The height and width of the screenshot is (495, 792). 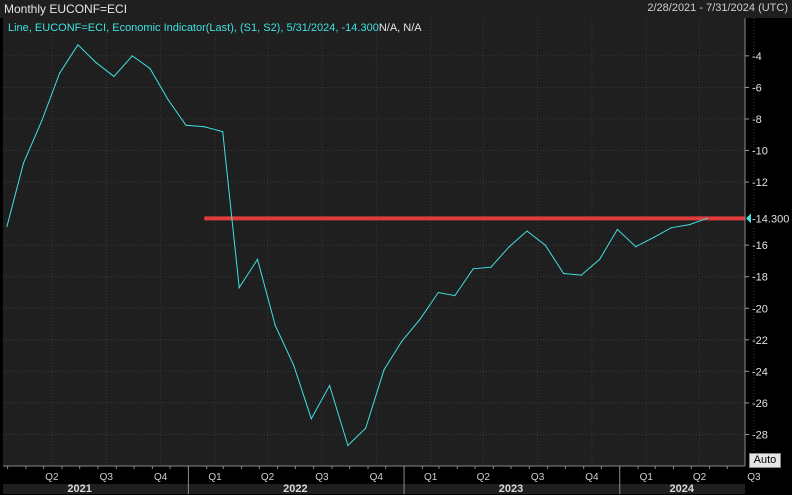 I want to click on y-tick-label: -18, so click(x=760, y=278).